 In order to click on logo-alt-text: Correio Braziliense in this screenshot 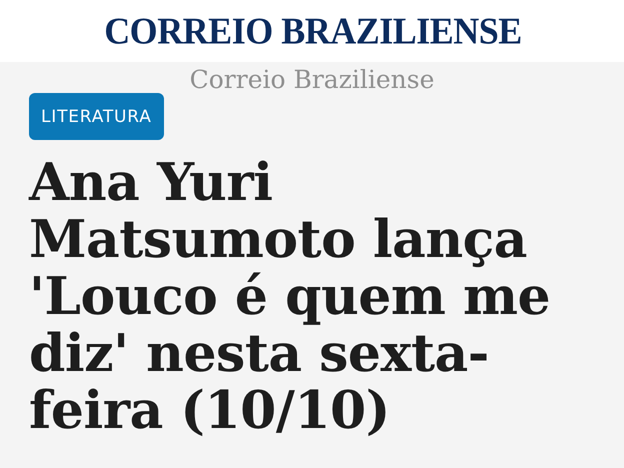, I will do `click(312, 79)`.